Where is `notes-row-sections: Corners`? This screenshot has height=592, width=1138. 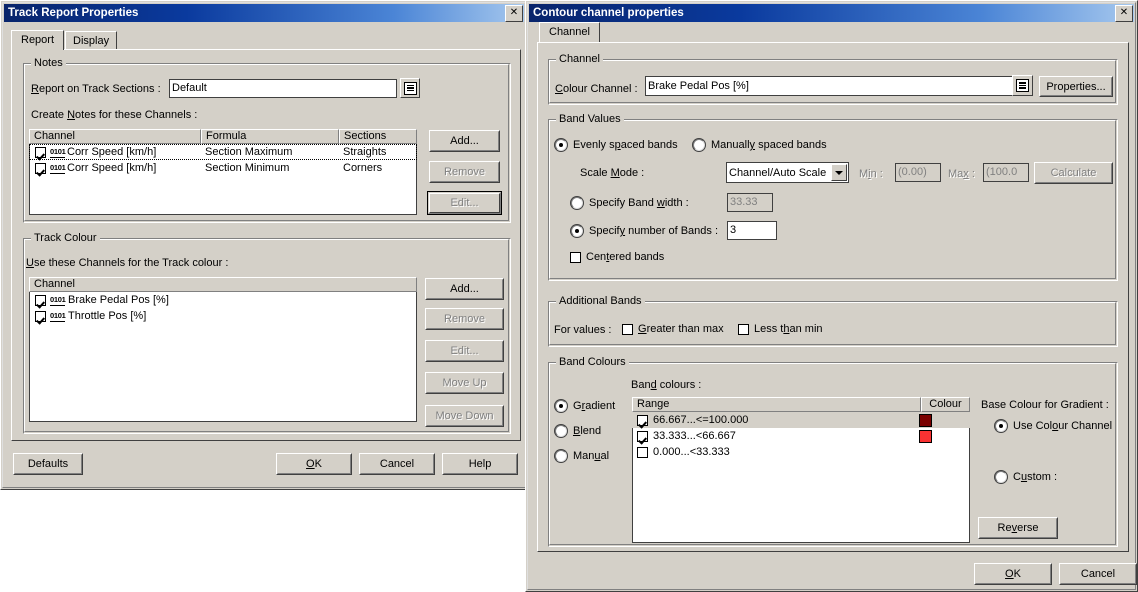
notes-row-sections: Corners is located at coordinates (363, 168).